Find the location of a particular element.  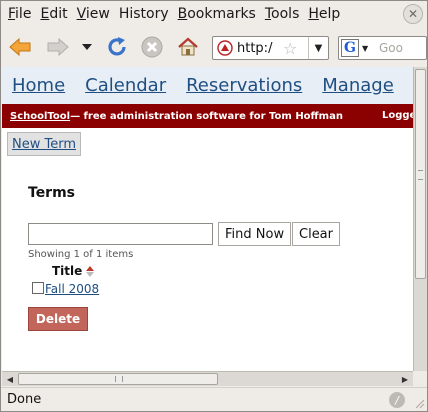

home-button is located at coordinates (188, 47).